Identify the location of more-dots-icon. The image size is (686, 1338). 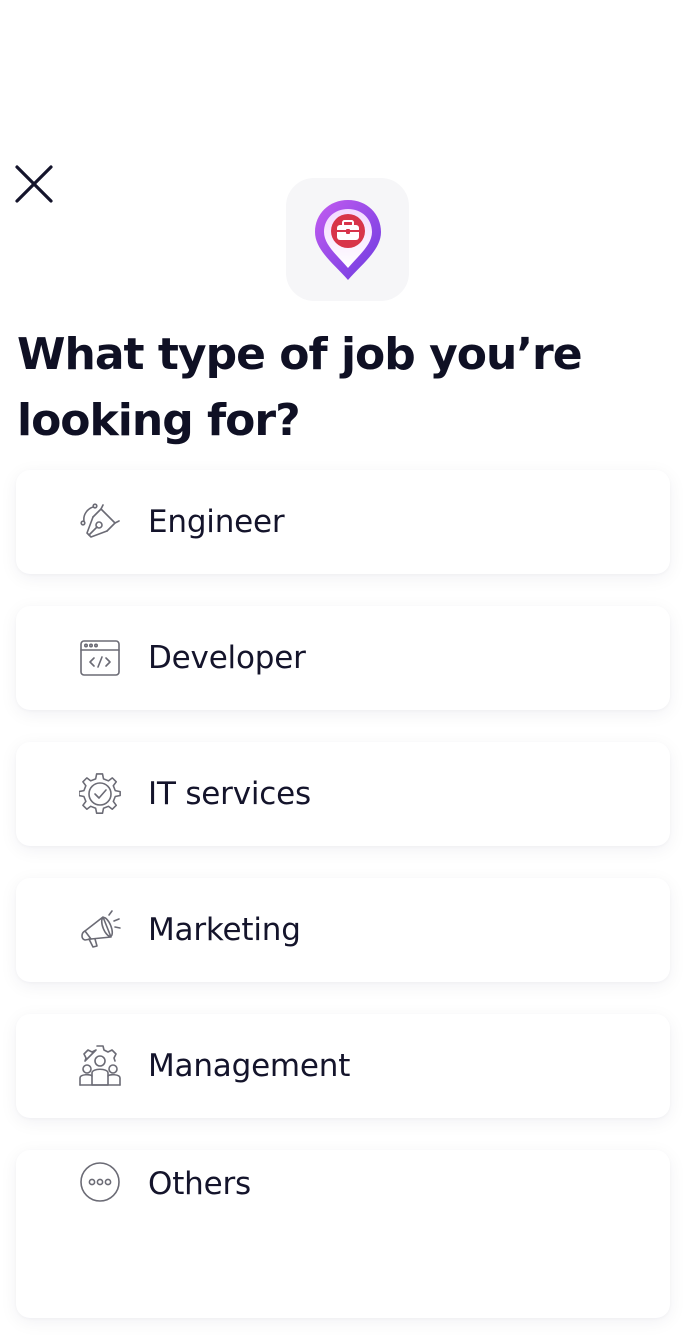
(100, 1182).